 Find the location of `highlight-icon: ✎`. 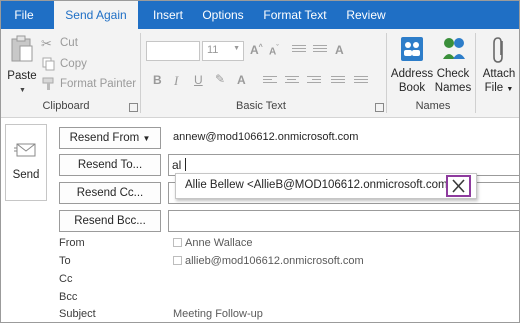

highlight-icon: ✎ is located at coordinates (220, 79).